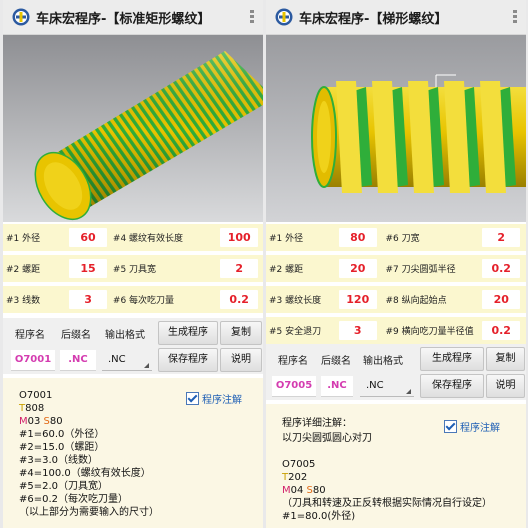 This screenshot has width=528, height=528. I want to click on param-starts-label: #3 线数, so click(35, 300).